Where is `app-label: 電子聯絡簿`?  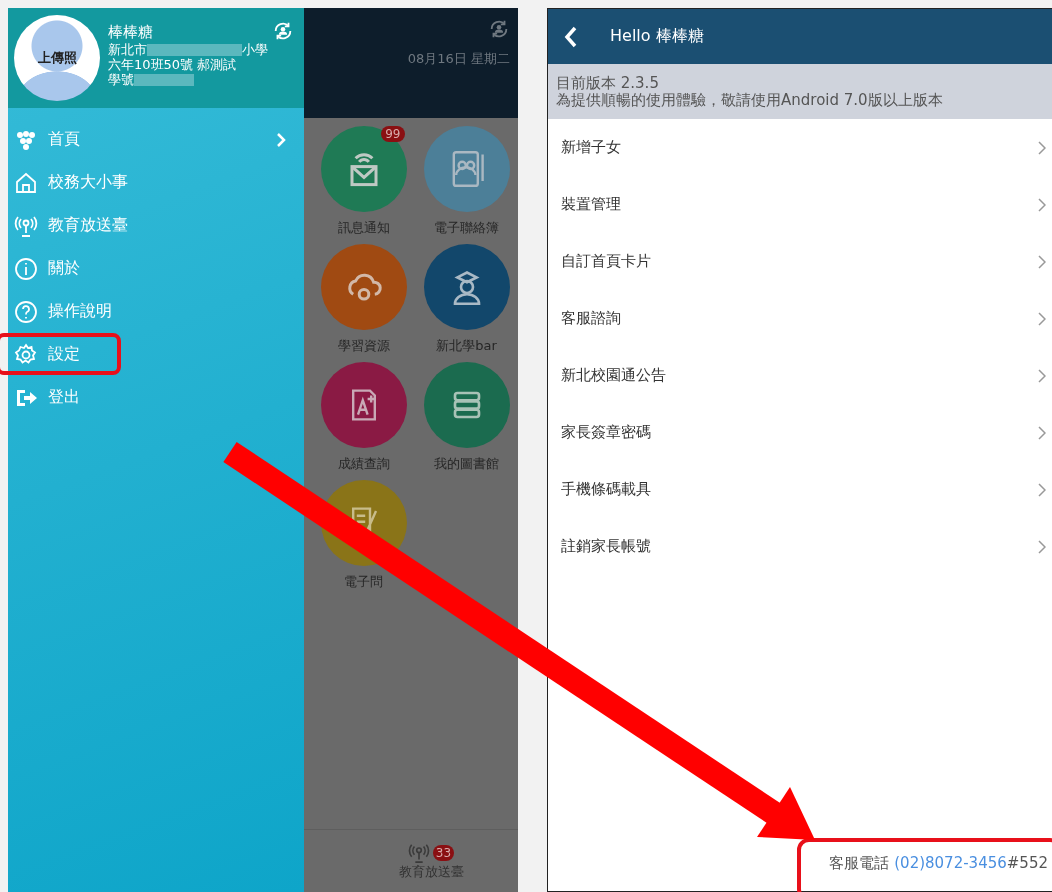 app-label: 電子聯絡簿 is located at coordinates (466, 228).